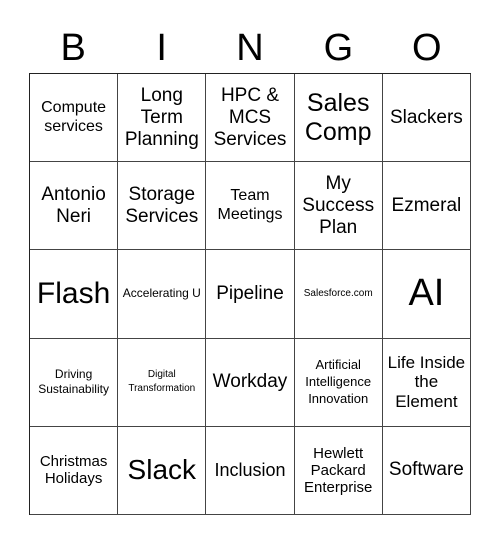 This screenshot has width=500, height=544. I want to click on bingo-cell: Slackers, so click(426, 118).